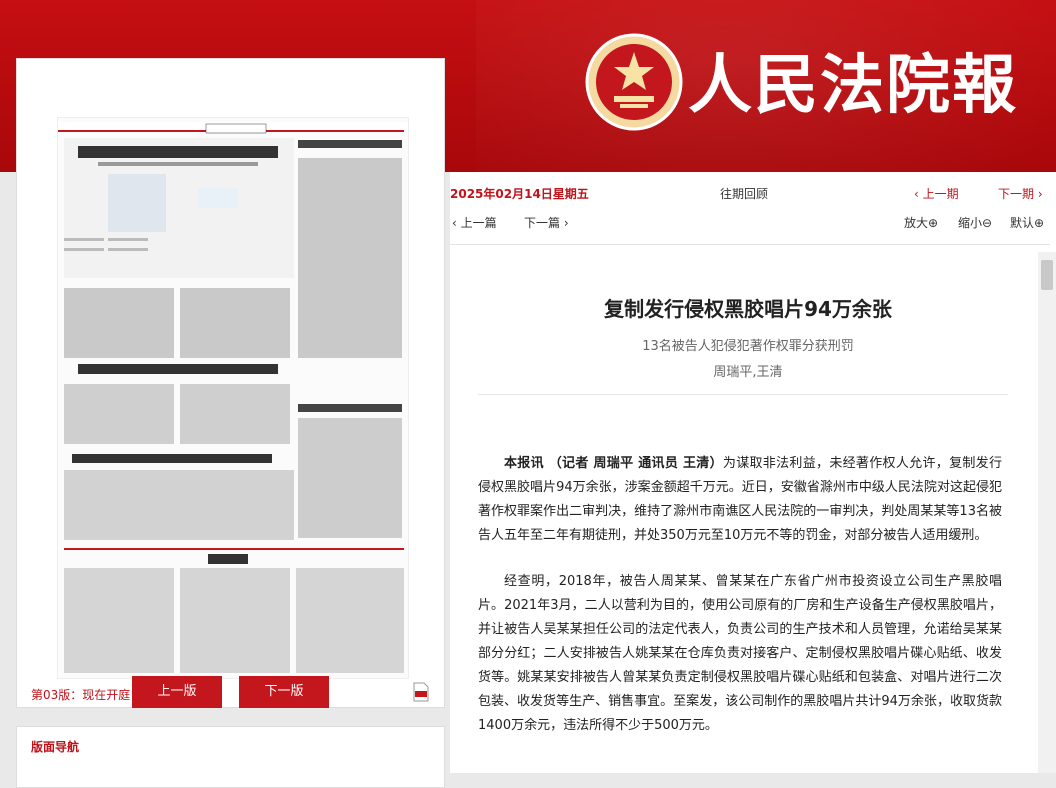  What do you see at coordinates (744, 193) in the screenshot?
I see `past-issues-link: 往期回顾` at bounding box center [744, 193].